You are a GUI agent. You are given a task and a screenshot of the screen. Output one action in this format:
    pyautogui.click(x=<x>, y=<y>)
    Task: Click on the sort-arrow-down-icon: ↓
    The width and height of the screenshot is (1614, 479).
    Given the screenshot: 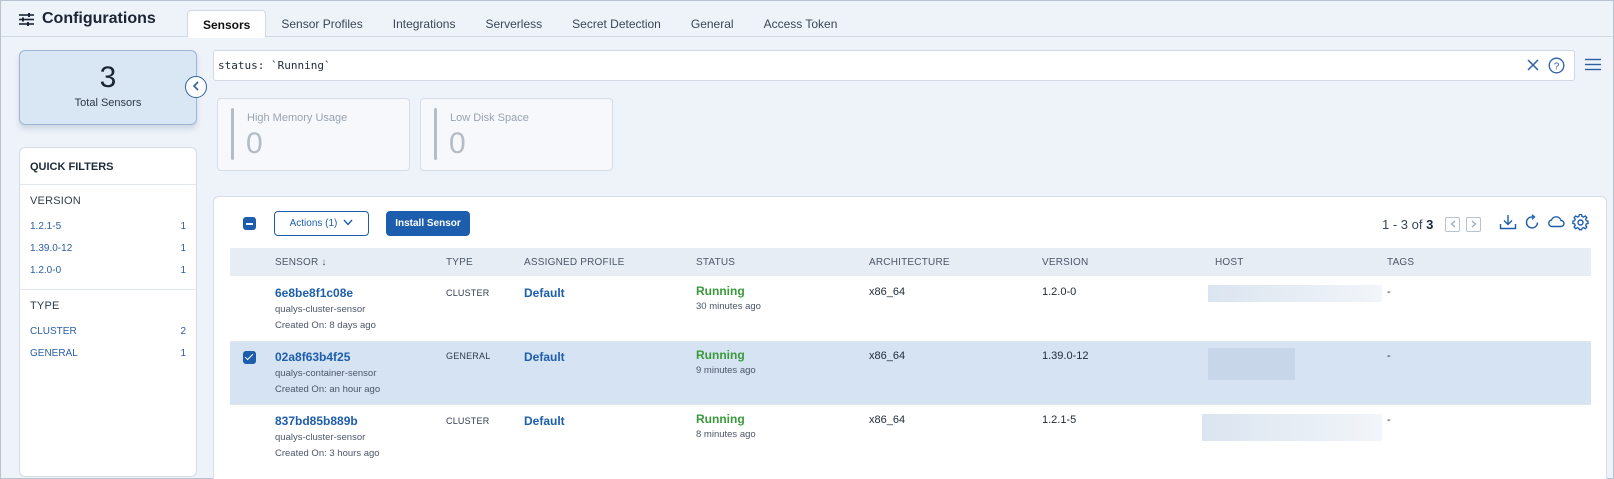 What is the action you would take?
    pyautogui.click(x=324, y=262)
    